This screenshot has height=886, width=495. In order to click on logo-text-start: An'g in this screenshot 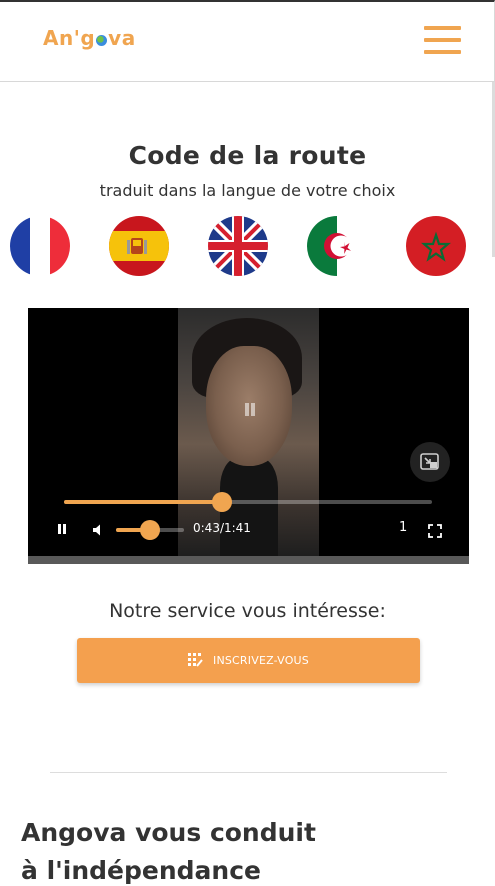, I will do `click(69, 38)`.